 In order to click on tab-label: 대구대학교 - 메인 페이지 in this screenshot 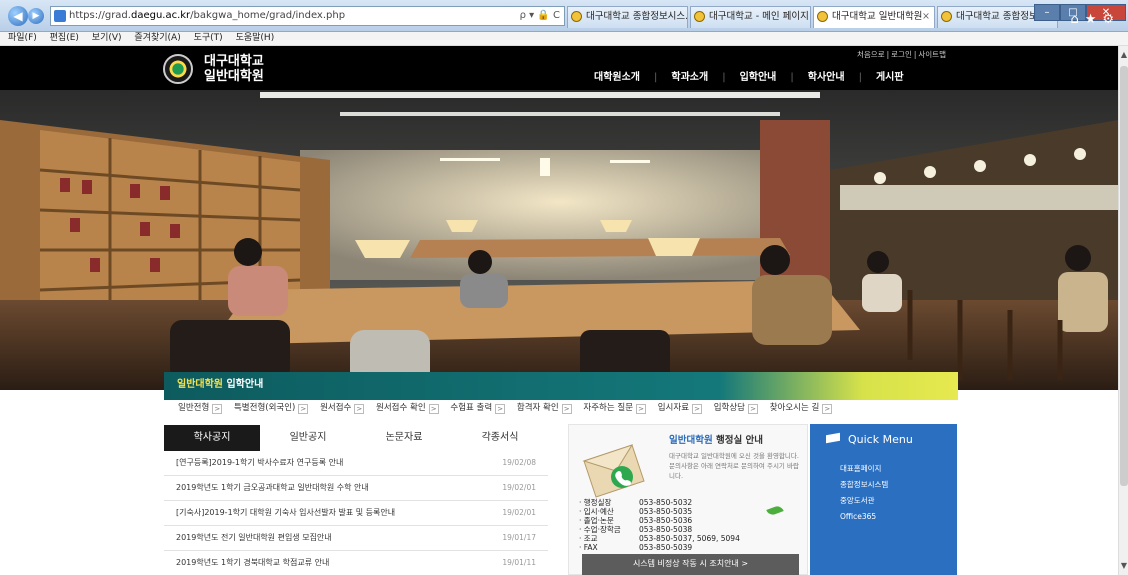, I will do `click(759, 16)`.